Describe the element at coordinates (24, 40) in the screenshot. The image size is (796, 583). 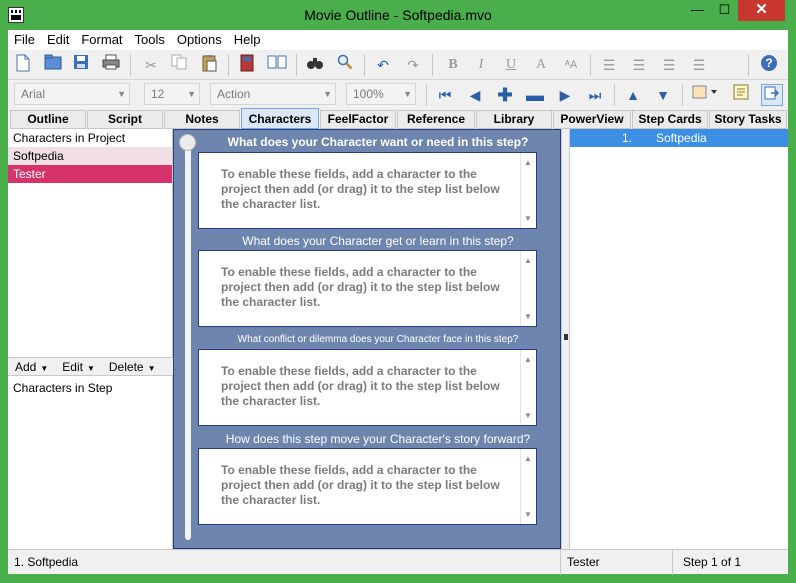
I see `menu-file: File` at that location.